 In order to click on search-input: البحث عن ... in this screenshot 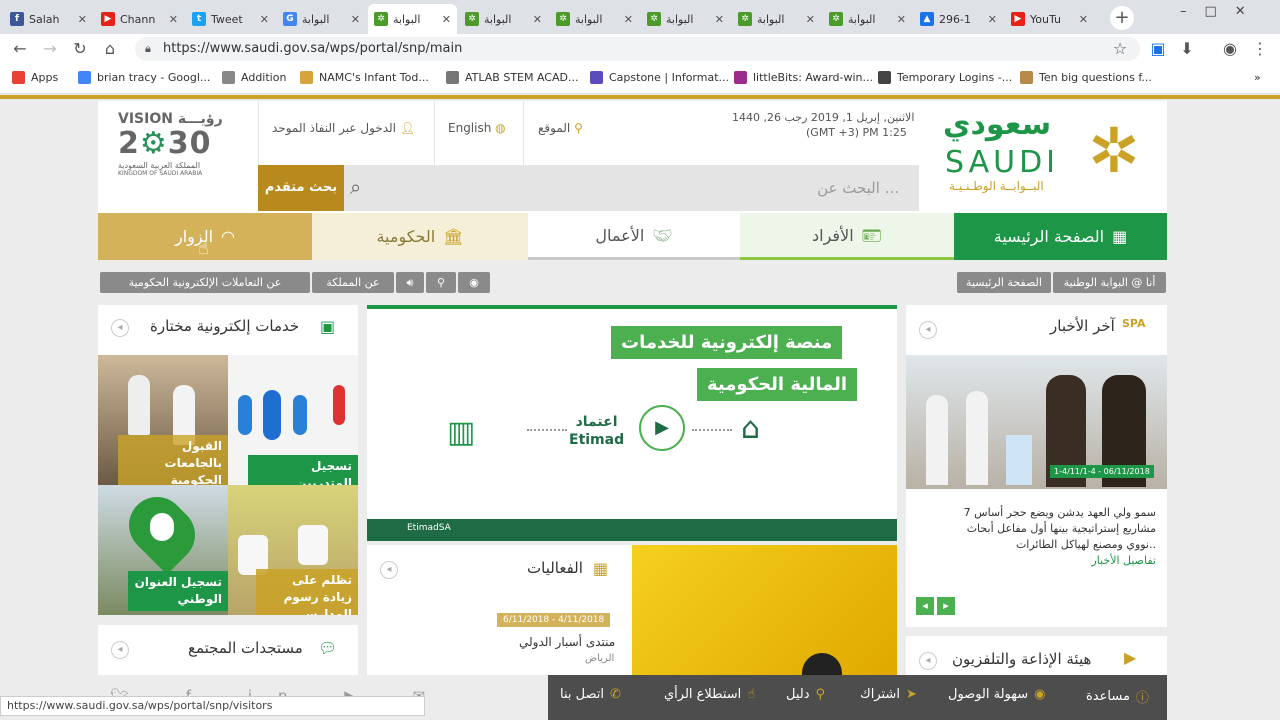, I will do `click(631, 188)`.